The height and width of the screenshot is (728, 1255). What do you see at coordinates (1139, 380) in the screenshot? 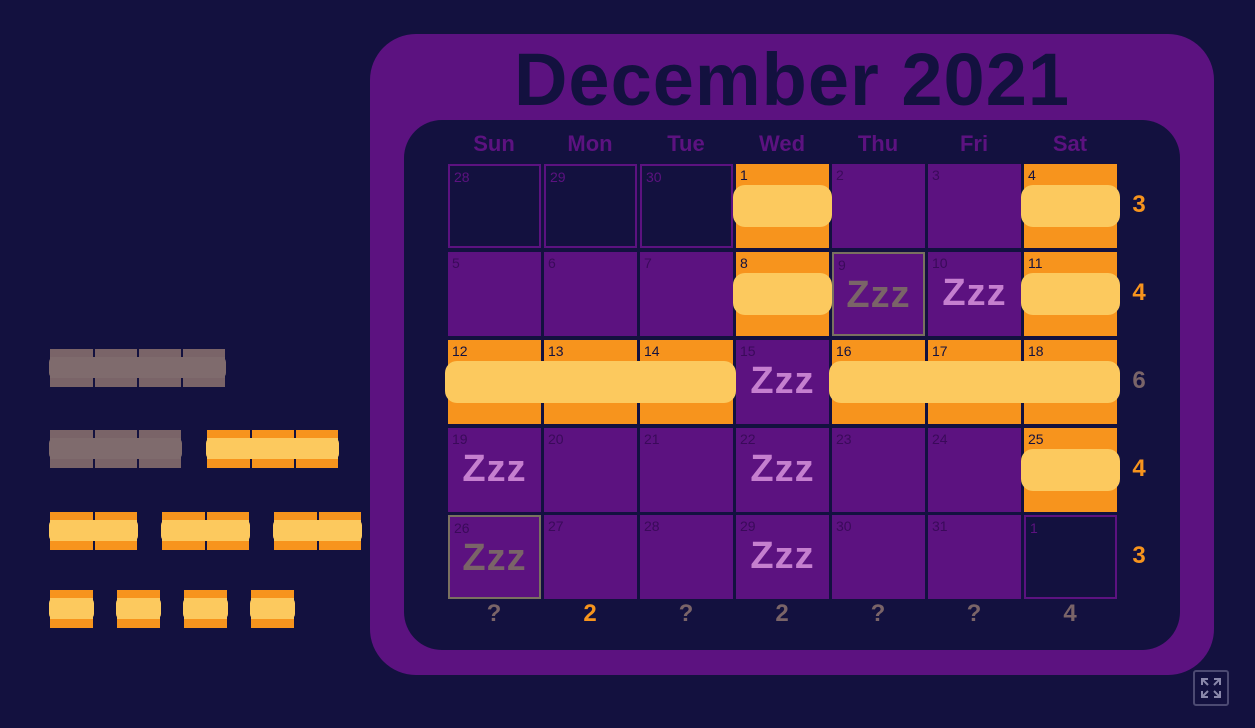
I see `row-count: 6` at bounding box center [1139, 380].